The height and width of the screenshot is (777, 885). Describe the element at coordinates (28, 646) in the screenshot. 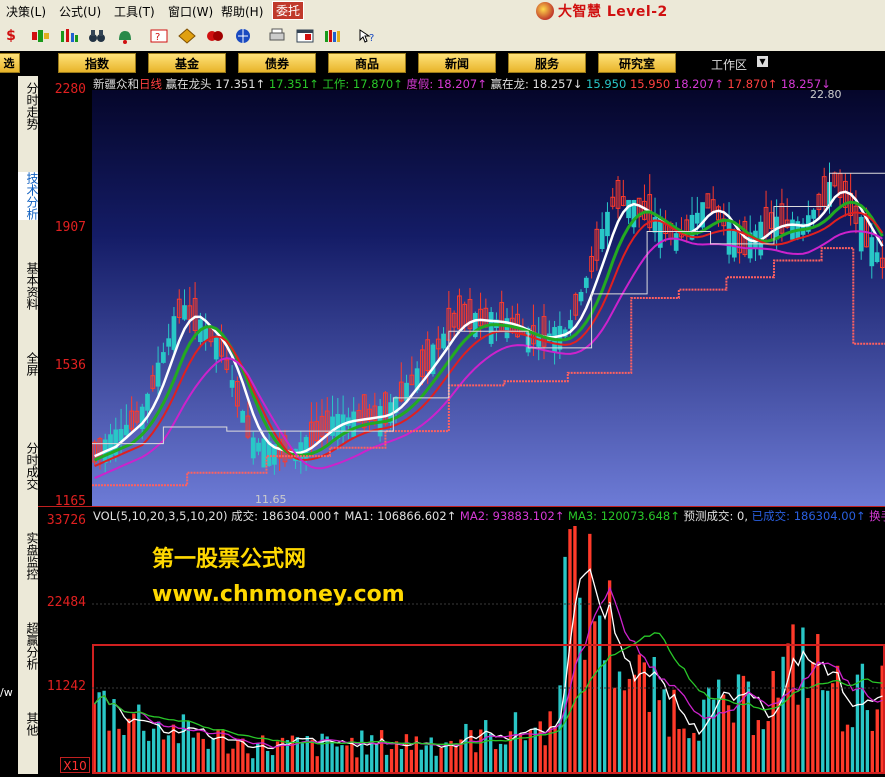

I see `tab-super-analysis: 超赢分析` at that location.